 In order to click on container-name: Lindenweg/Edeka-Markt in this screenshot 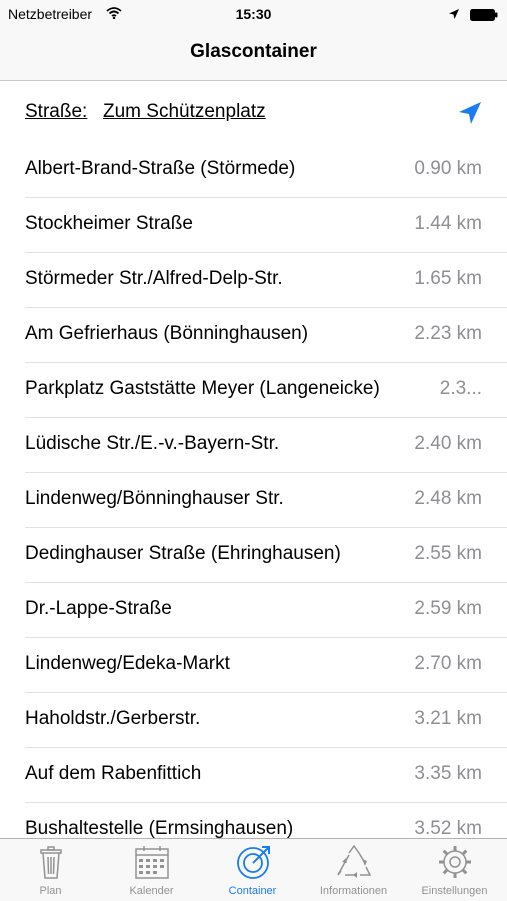, I will do `click(127, 663)`.